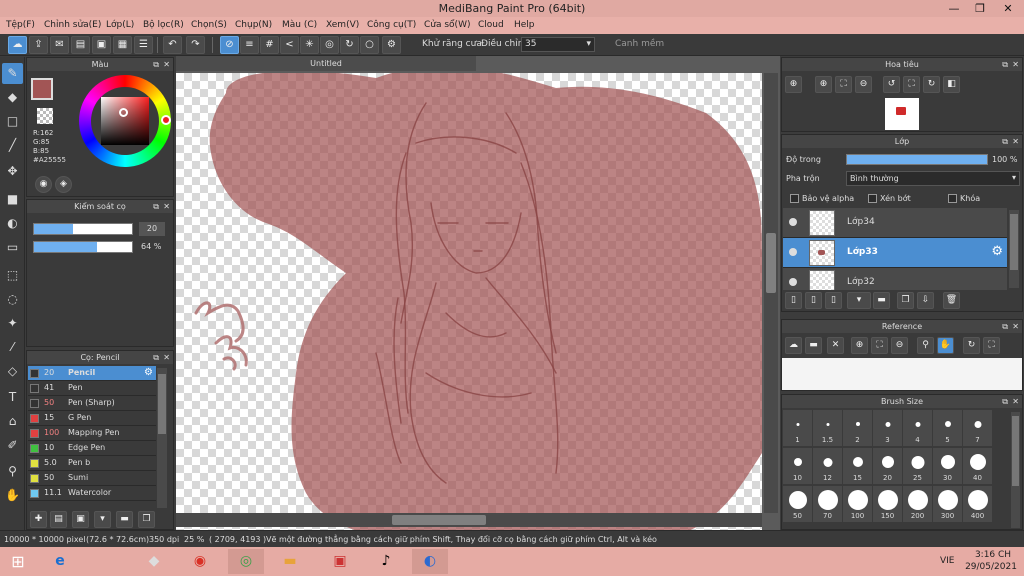  I want to click on menu-view: Xem(V), so click(342, 25).